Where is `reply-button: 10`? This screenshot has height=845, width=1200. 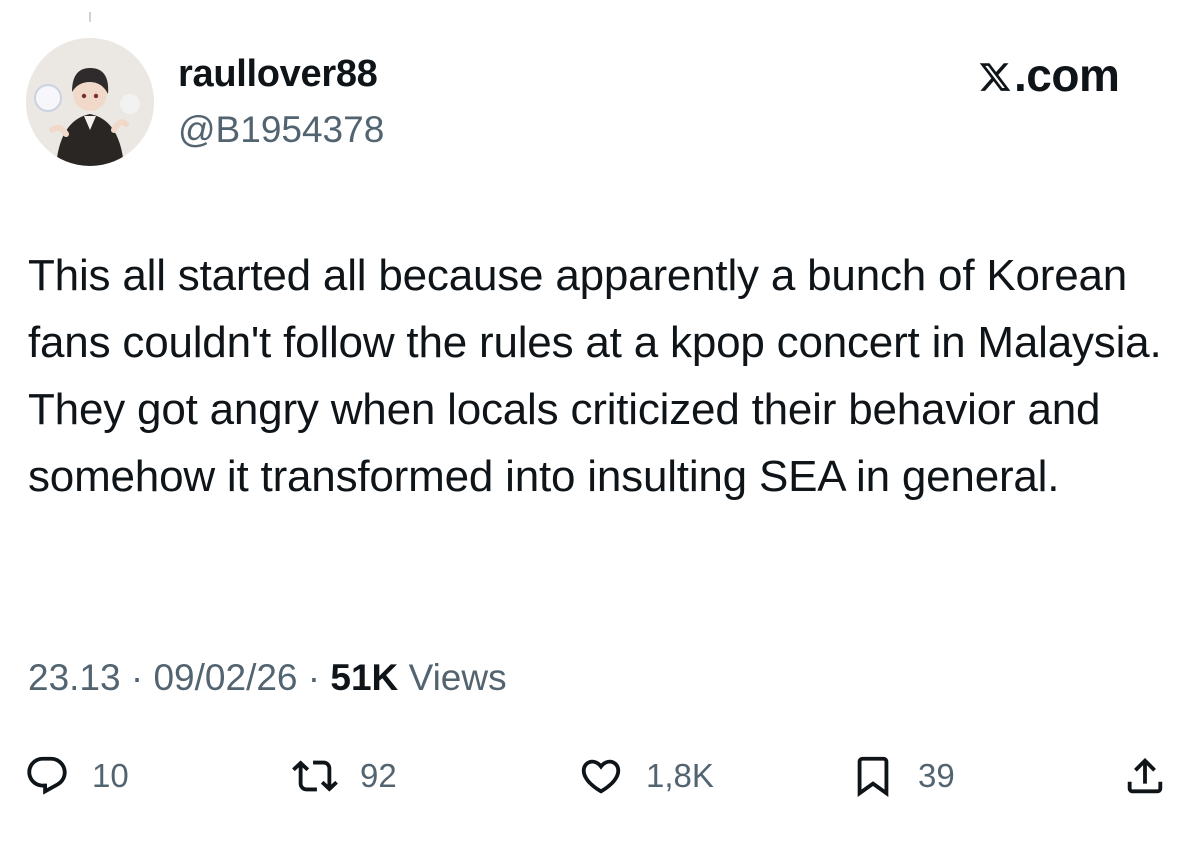 reply-button: 10 is located at coordinates (76, 776).